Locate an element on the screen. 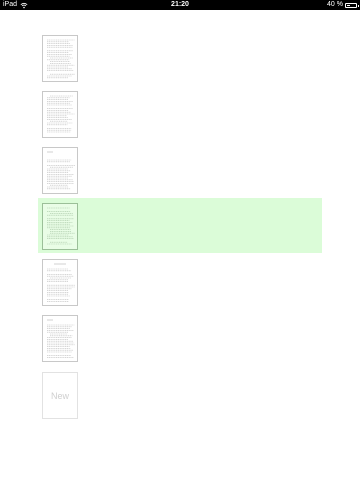  selected-row-highlight is located at coordinates (180, 225).